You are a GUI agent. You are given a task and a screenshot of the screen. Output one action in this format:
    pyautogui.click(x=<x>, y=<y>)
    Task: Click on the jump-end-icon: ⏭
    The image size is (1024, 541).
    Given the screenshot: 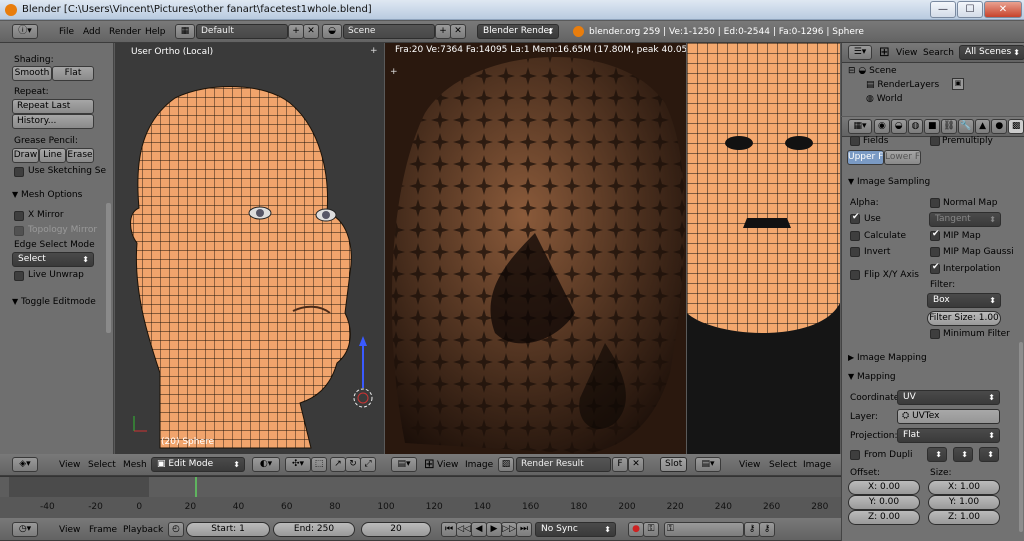 What is the action you would take?
    pyautogui.click(x=524, y=529)
    